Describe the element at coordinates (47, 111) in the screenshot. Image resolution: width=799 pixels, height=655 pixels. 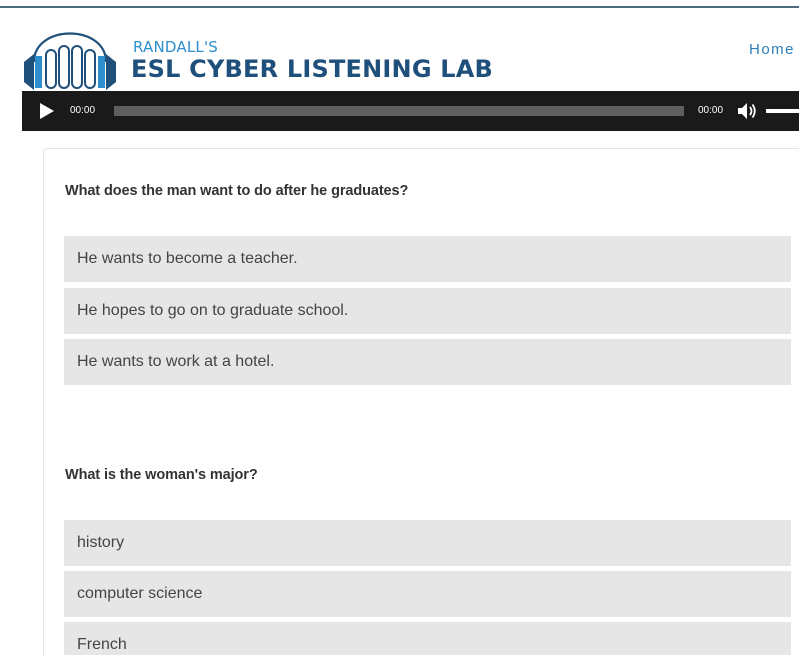
I see `play-icon` at that location.